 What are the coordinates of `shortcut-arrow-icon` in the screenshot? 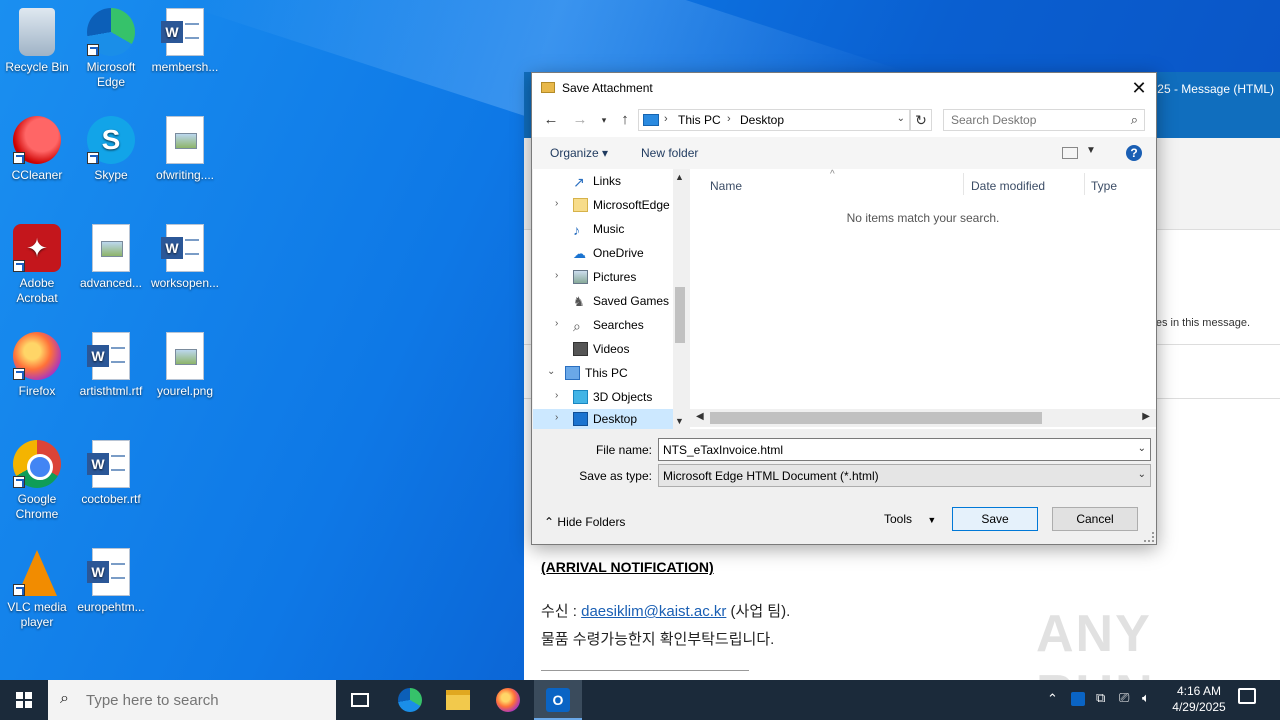 It's located at (19, 482).